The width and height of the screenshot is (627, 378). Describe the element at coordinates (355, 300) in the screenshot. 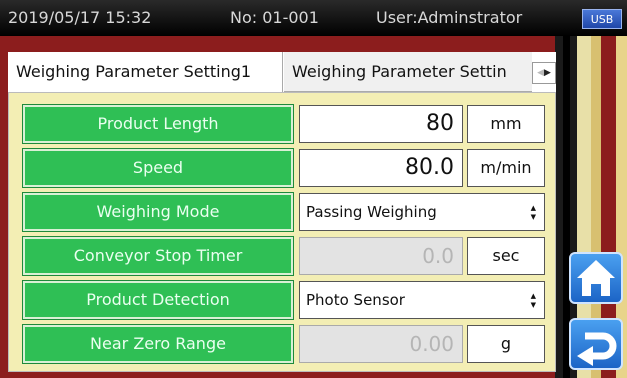

I see `product-detection-value: Photo Sensor` at that location.